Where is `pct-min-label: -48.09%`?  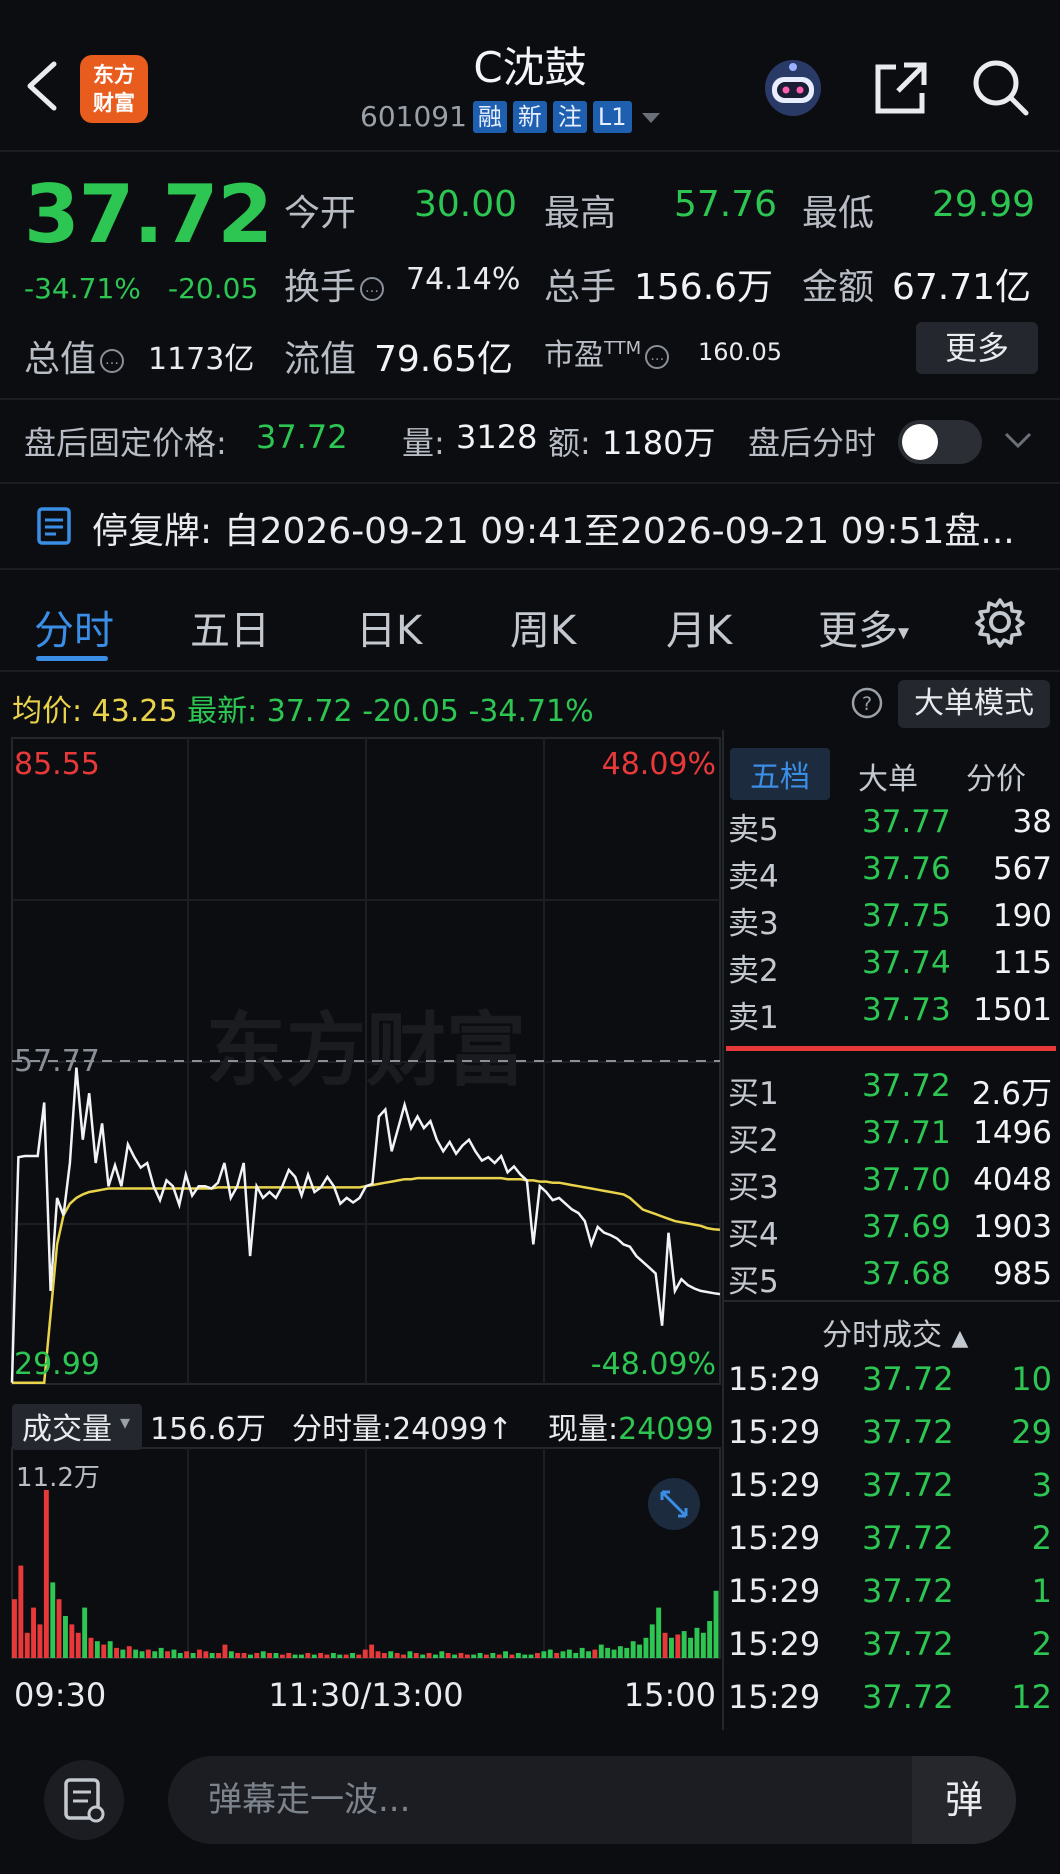 pct-min-label: -48.09% is located at coordinates (653, 1364).